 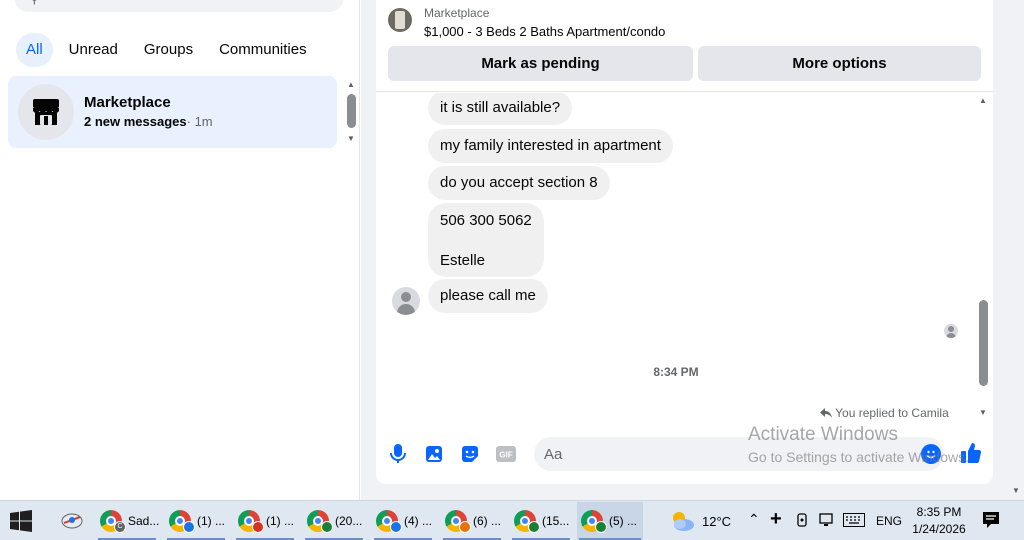 I want to click on partly-cloudy-icon, so click(x=683, y=521).